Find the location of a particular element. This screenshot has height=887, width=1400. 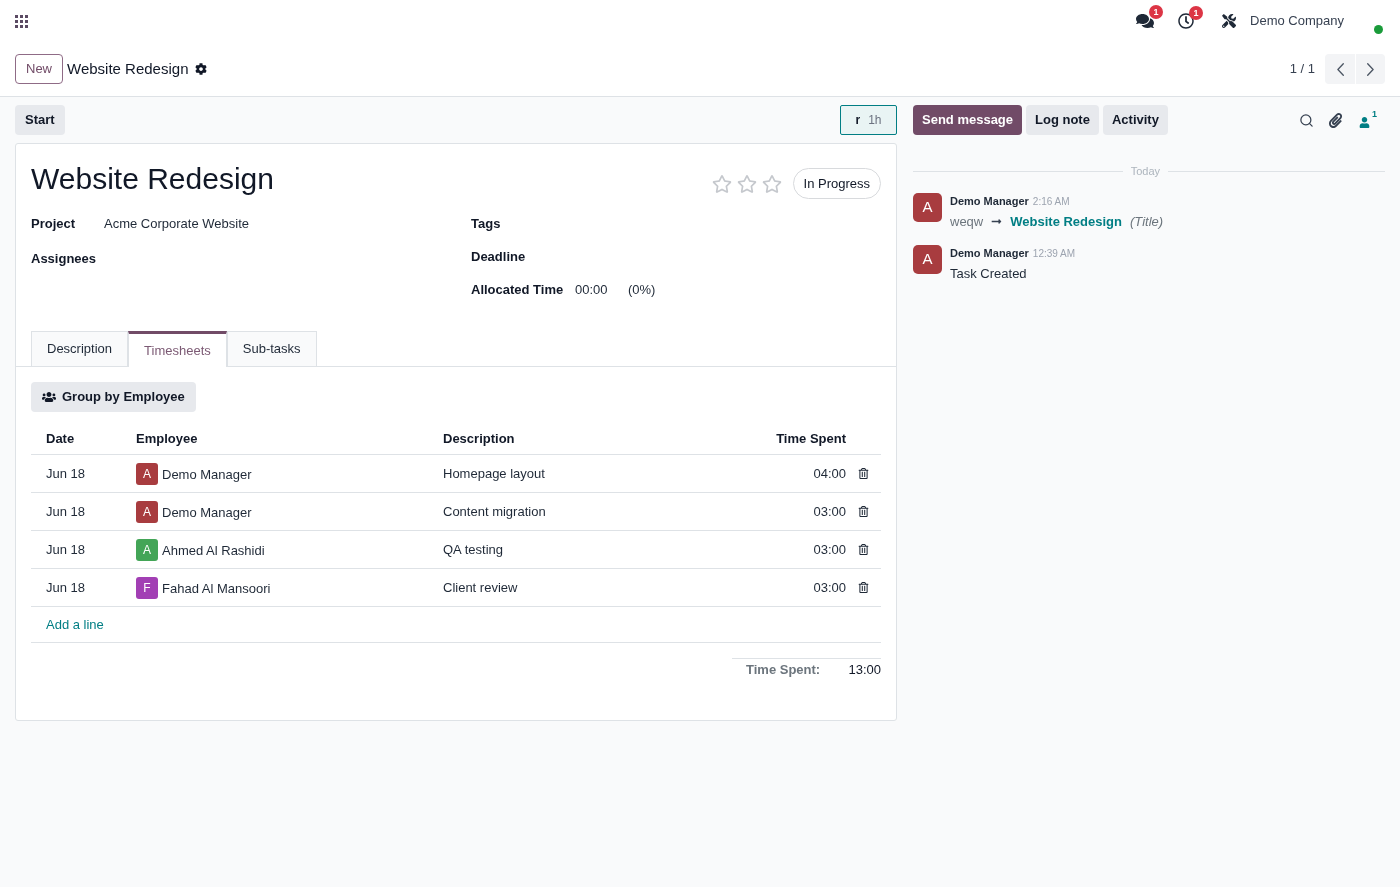

message-body: Task Created is located at coordinates (989, 274).